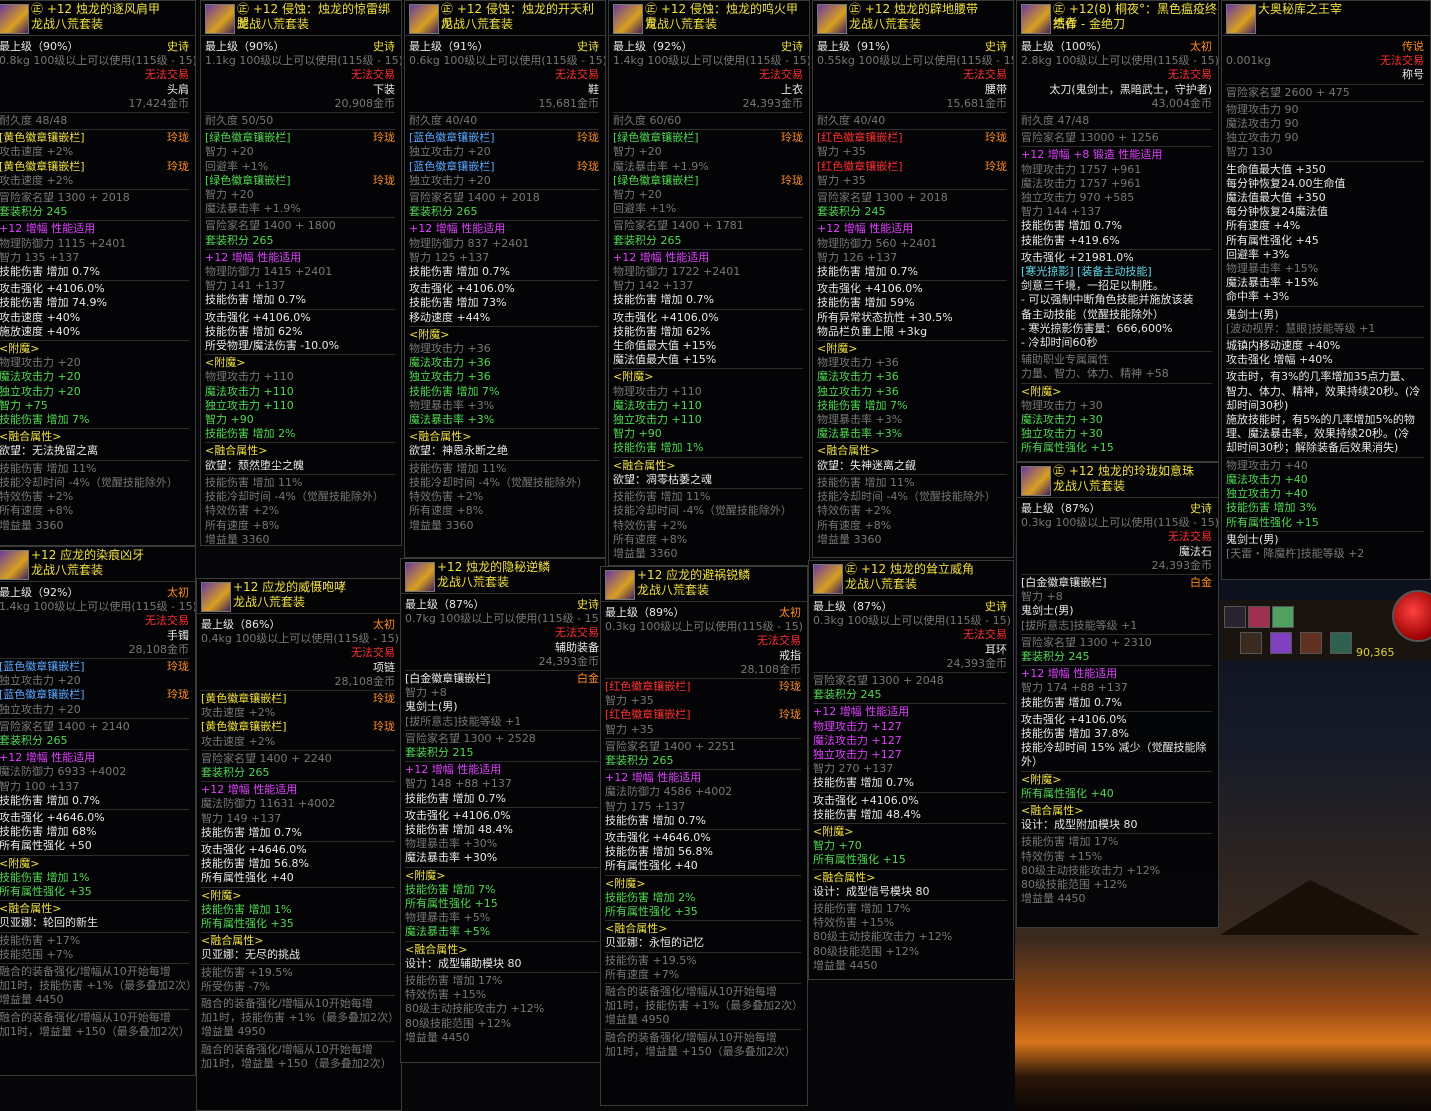 This screenshot has width=1431, height=1111. What do you see at coordinates (1235, 617) in the screenshot?
I see `hud-slot-icon` at bounding box center [1235, 617].